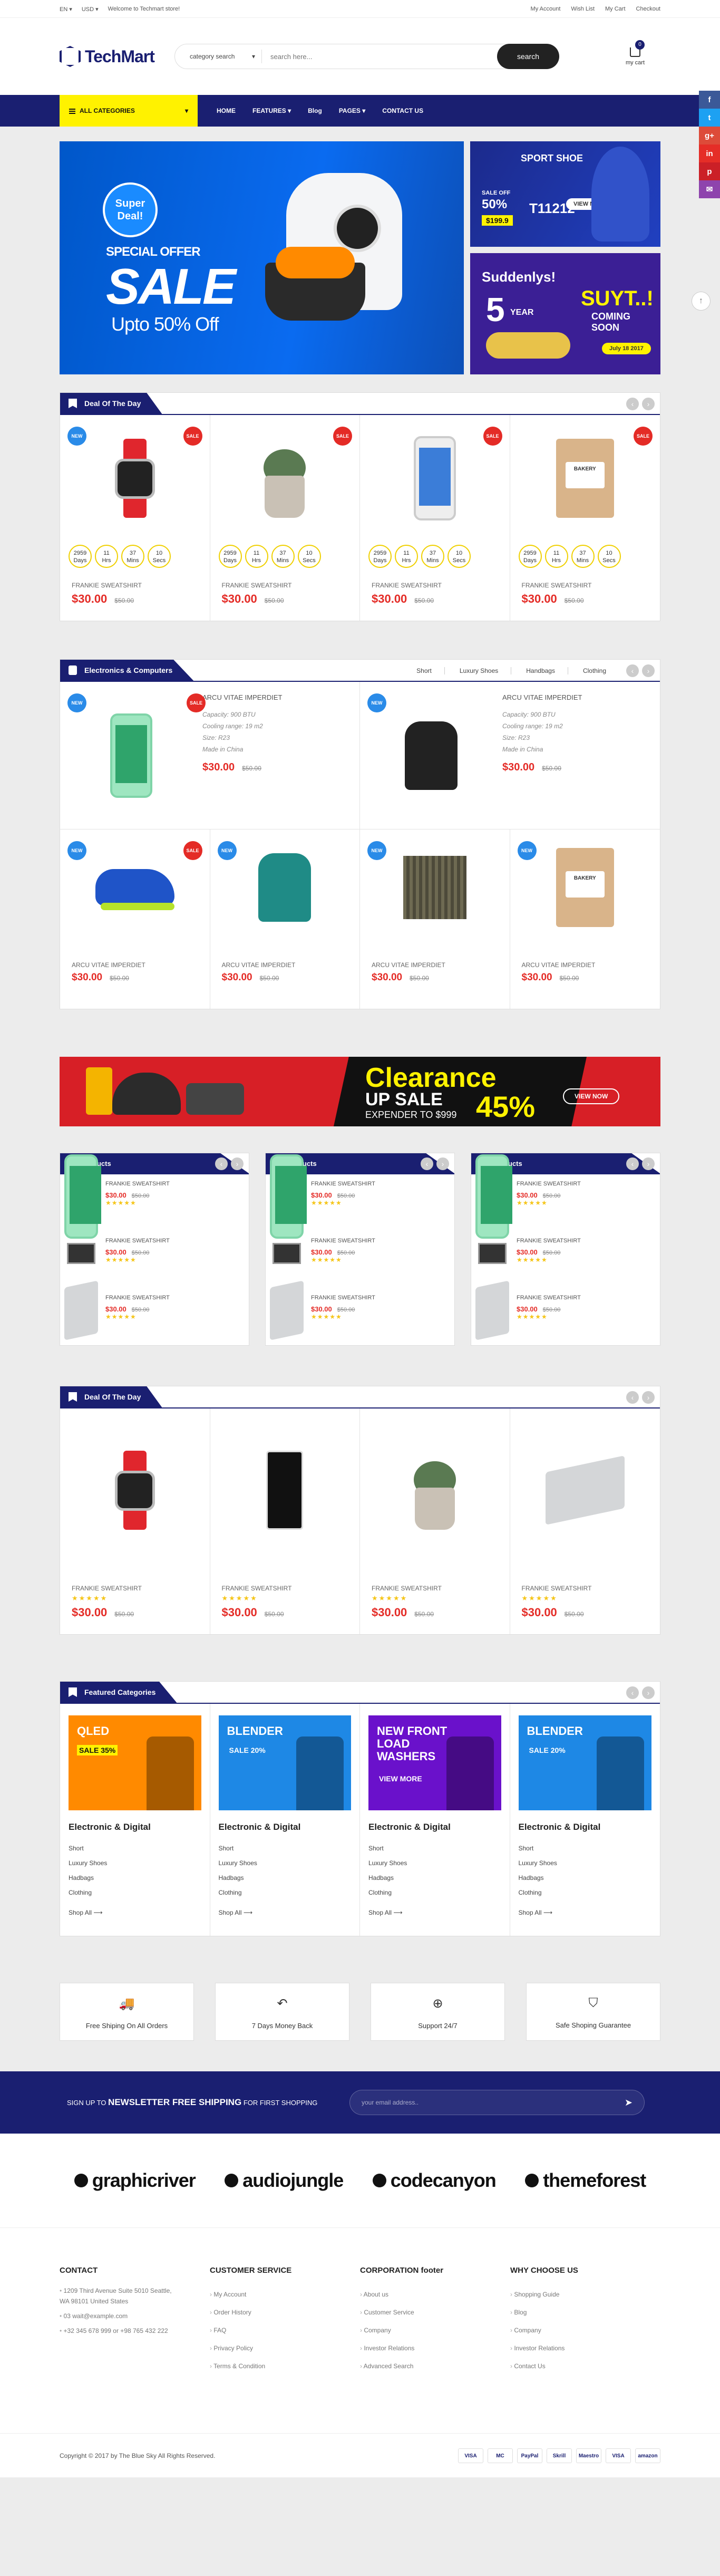 This screenshot has height=2576, width=720. I want to click on brand-logo: graphicriver, so click(135, 2180).